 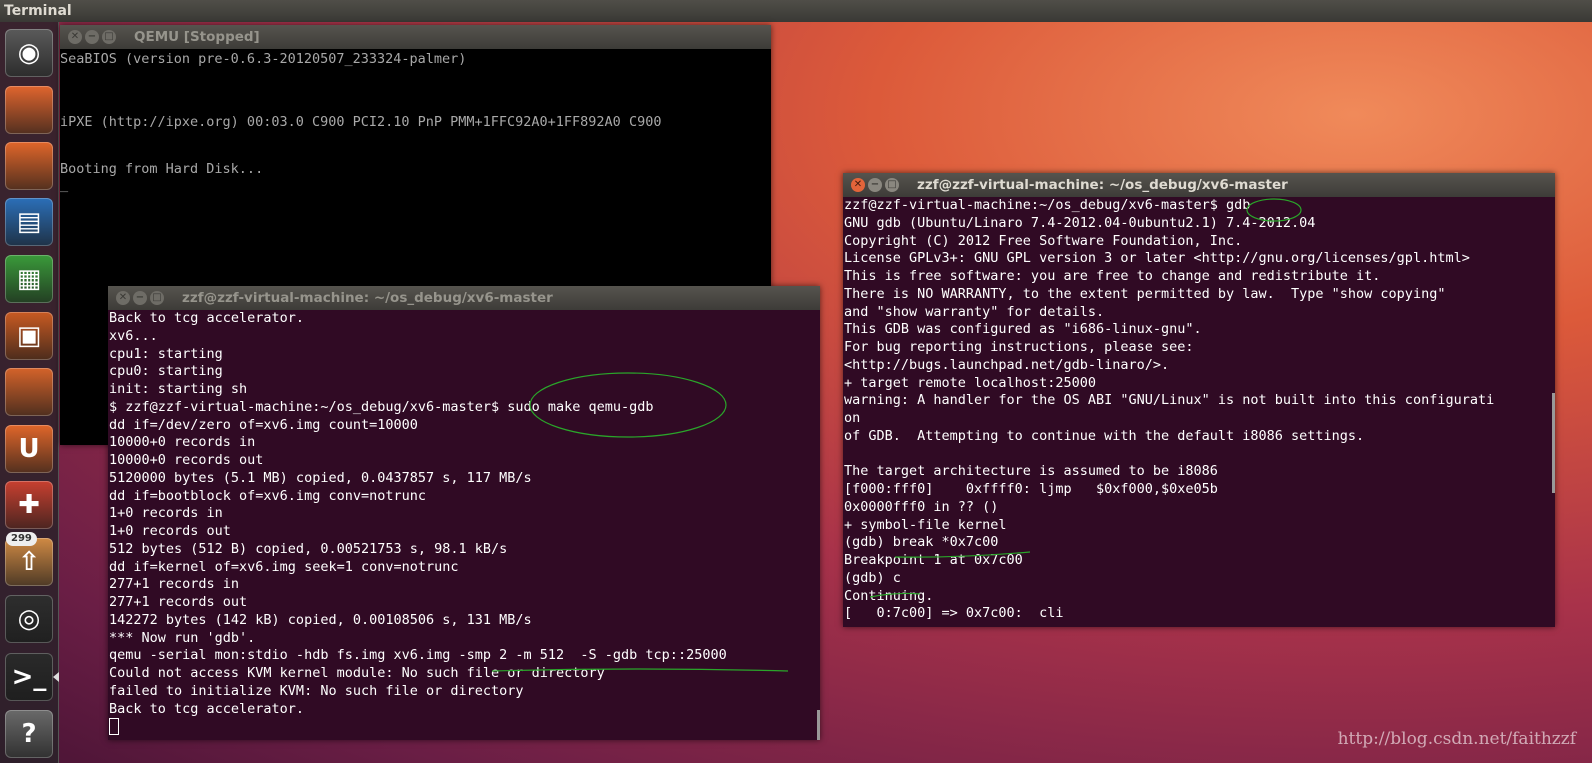 What do you see at coordinates (38, 11) in the screenshot?
I see `active-app-title: Terminal` at bounding box center [38, 11].